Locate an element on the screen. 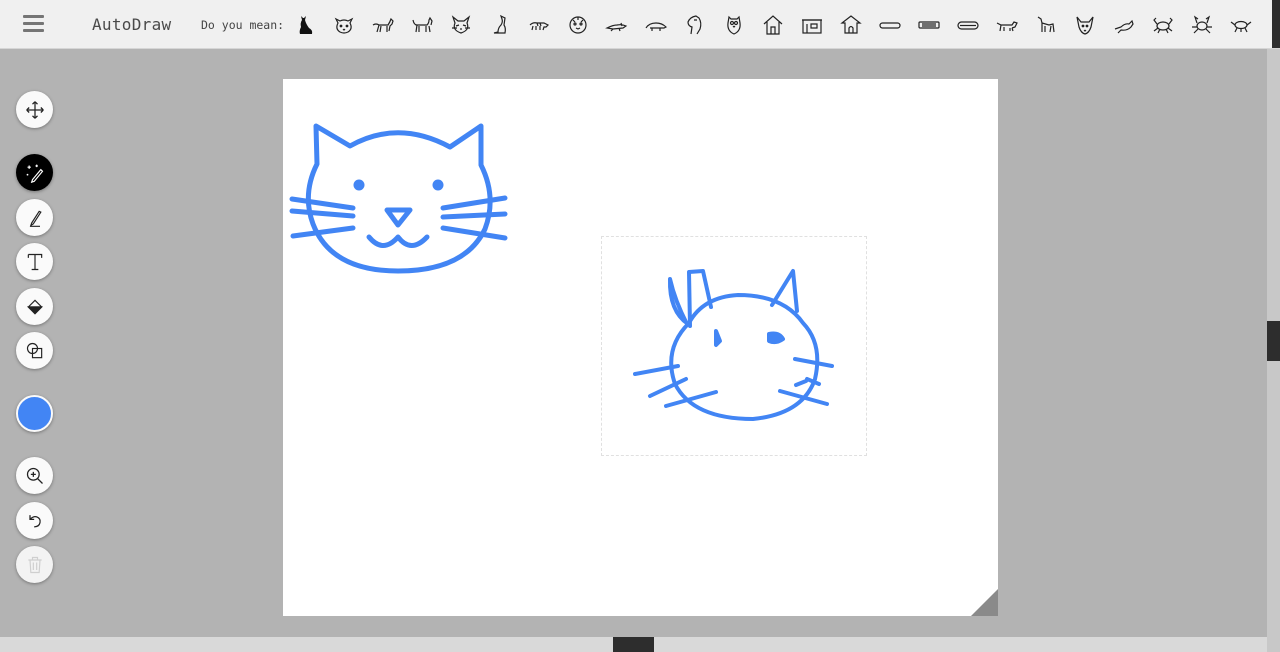 This screenshot has width=1280, height=652. suggestion-house is located at coordinates (773, 25).